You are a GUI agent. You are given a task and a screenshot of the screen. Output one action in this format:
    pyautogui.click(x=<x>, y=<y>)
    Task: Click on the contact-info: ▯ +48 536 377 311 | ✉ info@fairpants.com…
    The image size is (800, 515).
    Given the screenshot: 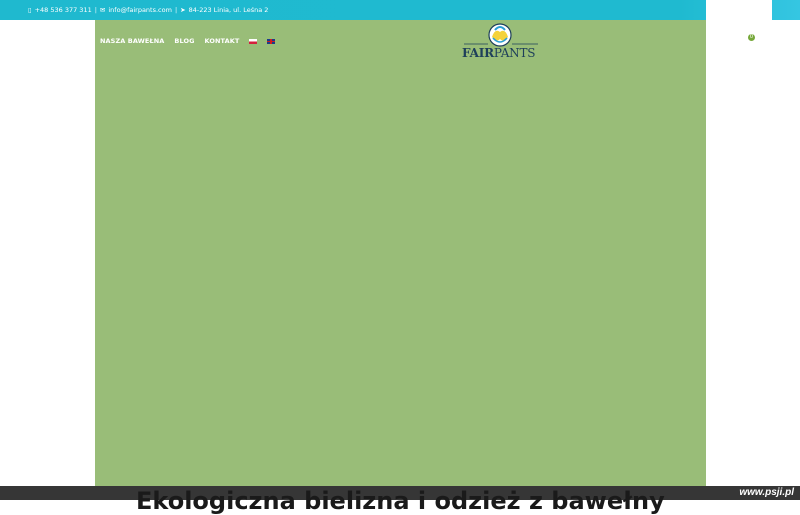 What is the action you would take?
    pyautogui.click(x=148, y=10)
    